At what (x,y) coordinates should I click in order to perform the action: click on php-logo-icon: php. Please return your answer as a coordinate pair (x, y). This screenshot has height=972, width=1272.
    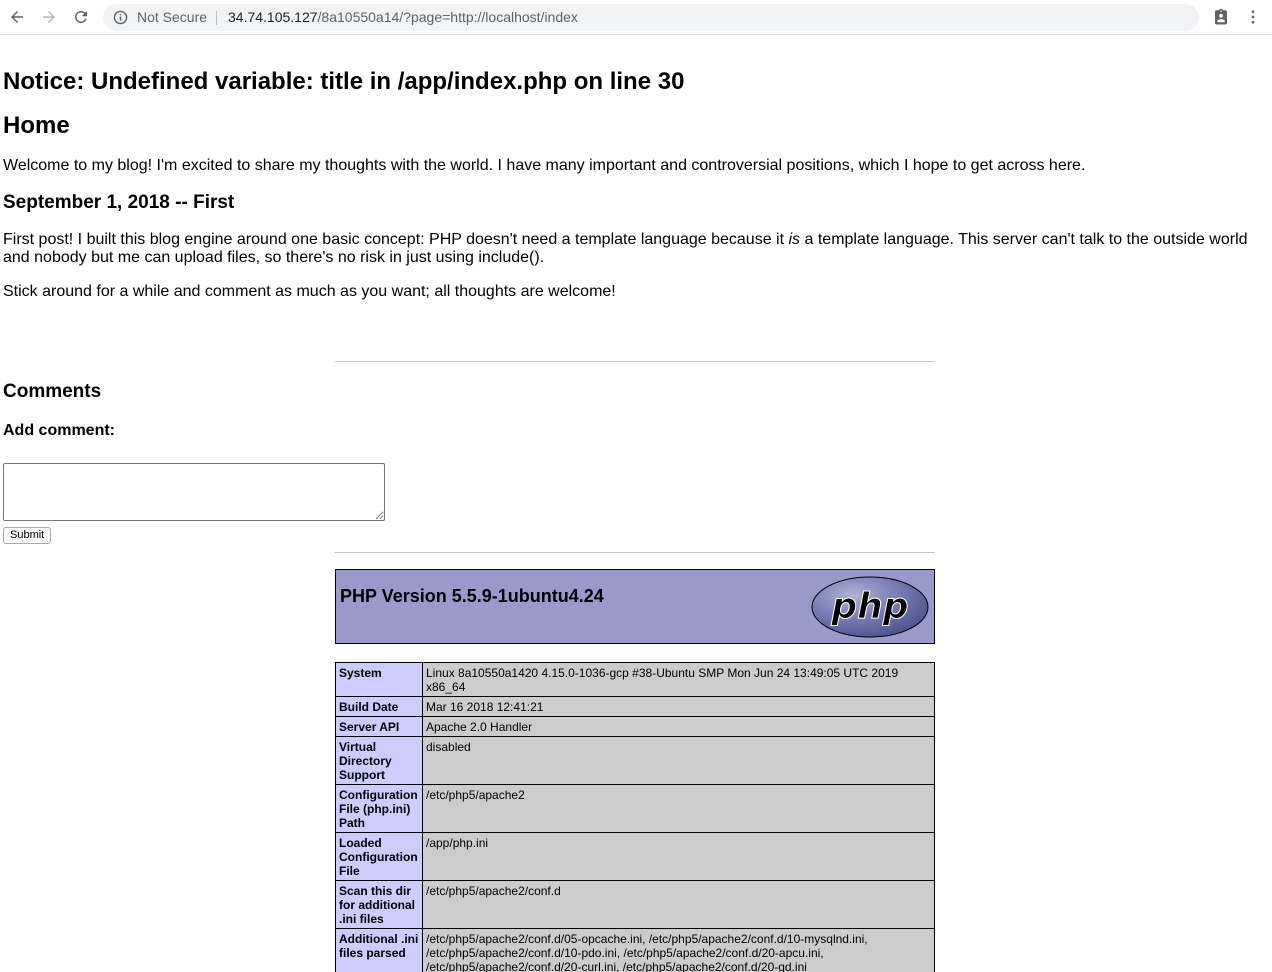
    Looking at the image, I should click on (870, 607).